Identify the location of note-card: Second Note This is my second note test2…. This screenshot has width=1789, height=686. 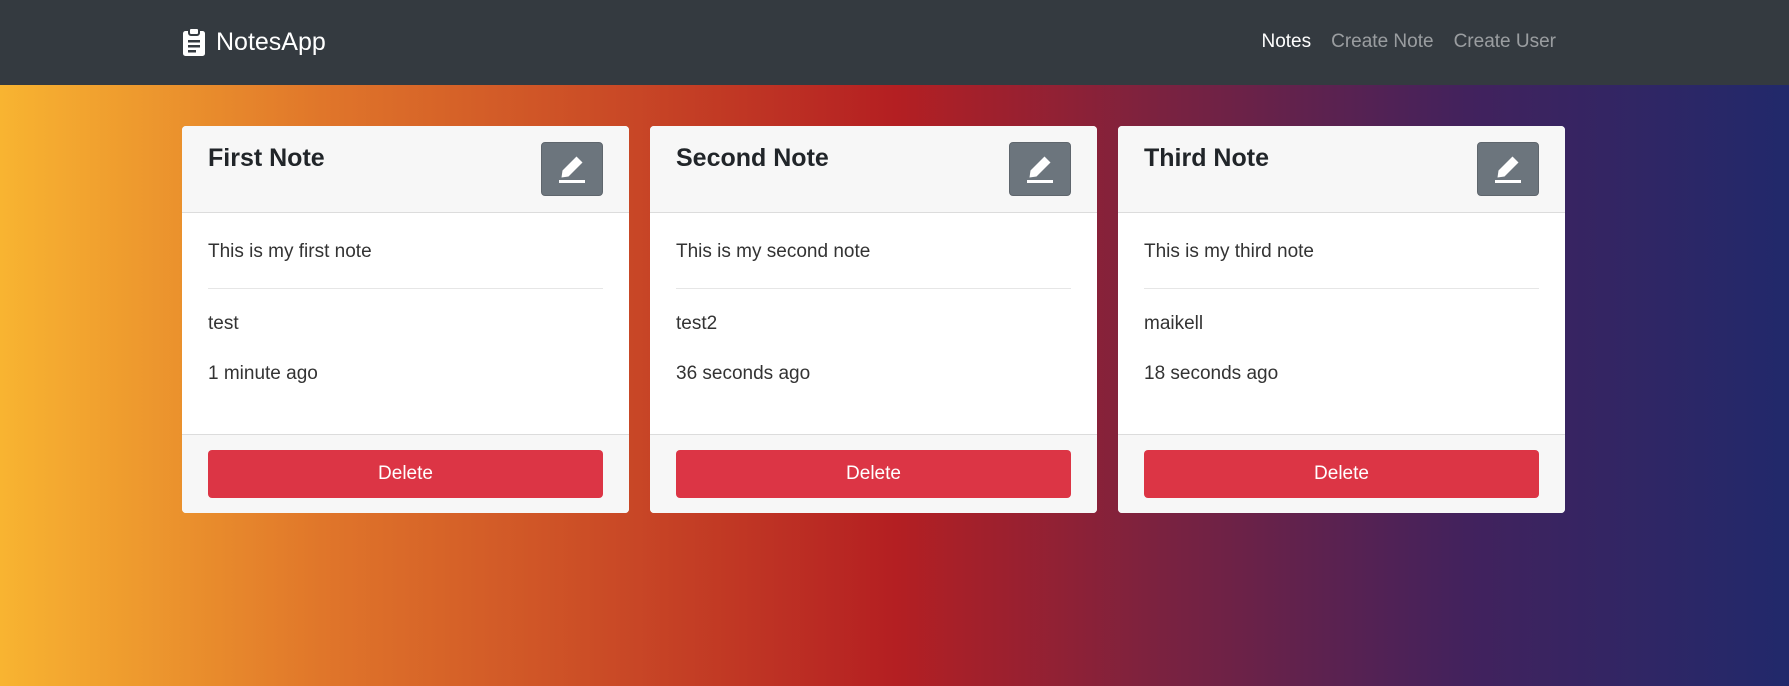
(873, 319).